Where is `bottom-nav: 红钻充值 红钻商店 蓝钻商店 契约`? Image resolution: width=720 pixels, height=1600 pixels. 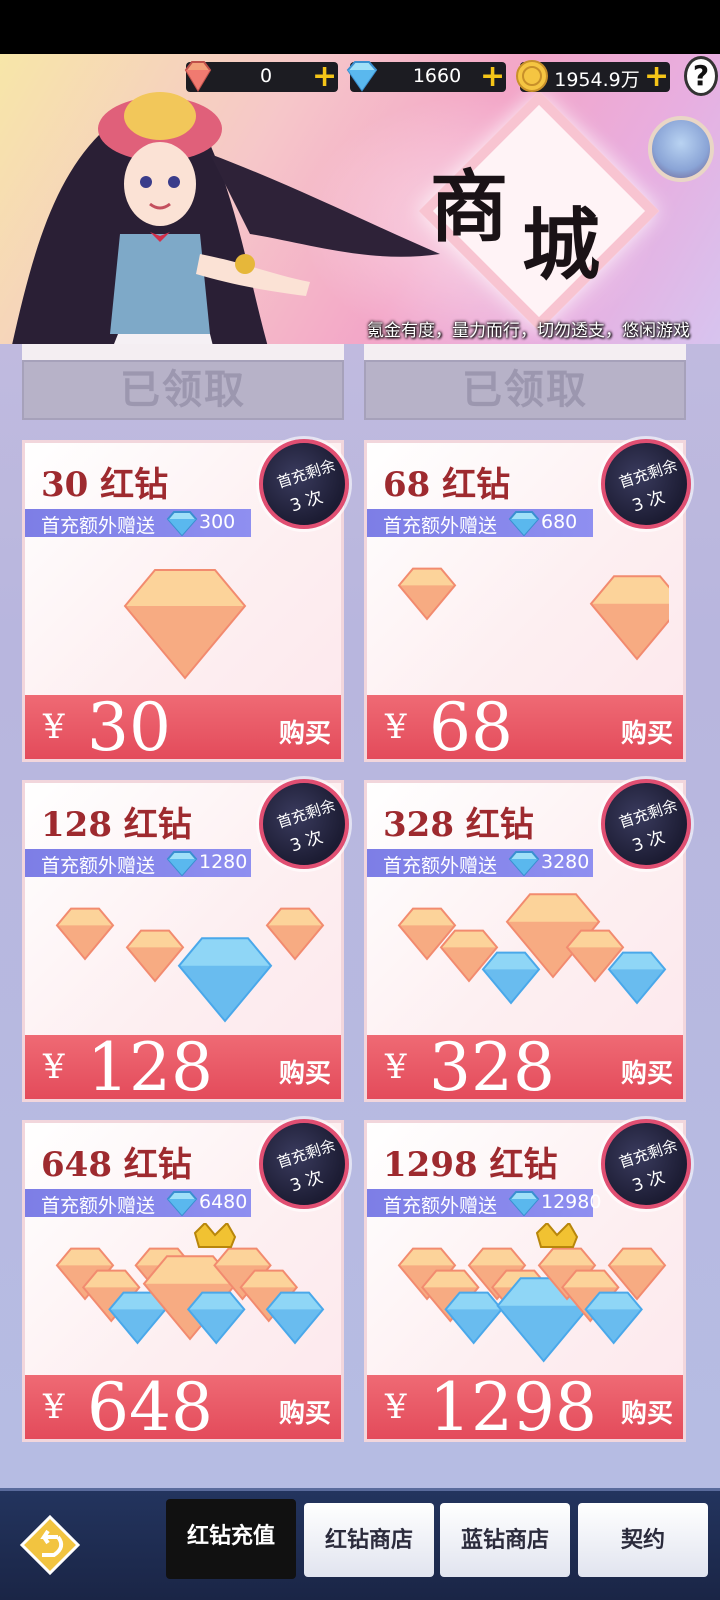 bottom-nav: 红钻充值 红钻商店 蓝钻商店 契约 is located at coordinates (360, 1544).